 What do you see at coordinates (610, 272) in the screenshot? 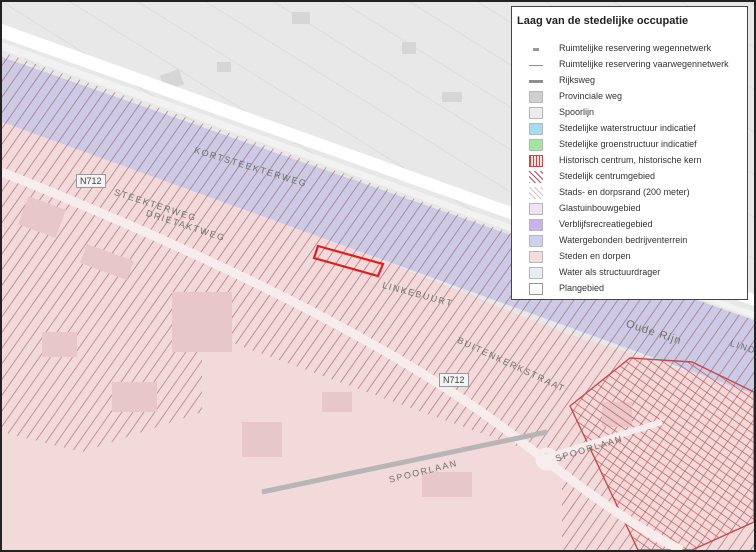
I see `legend-label: Water als structuurdrager` at bounding box center [610, 272].